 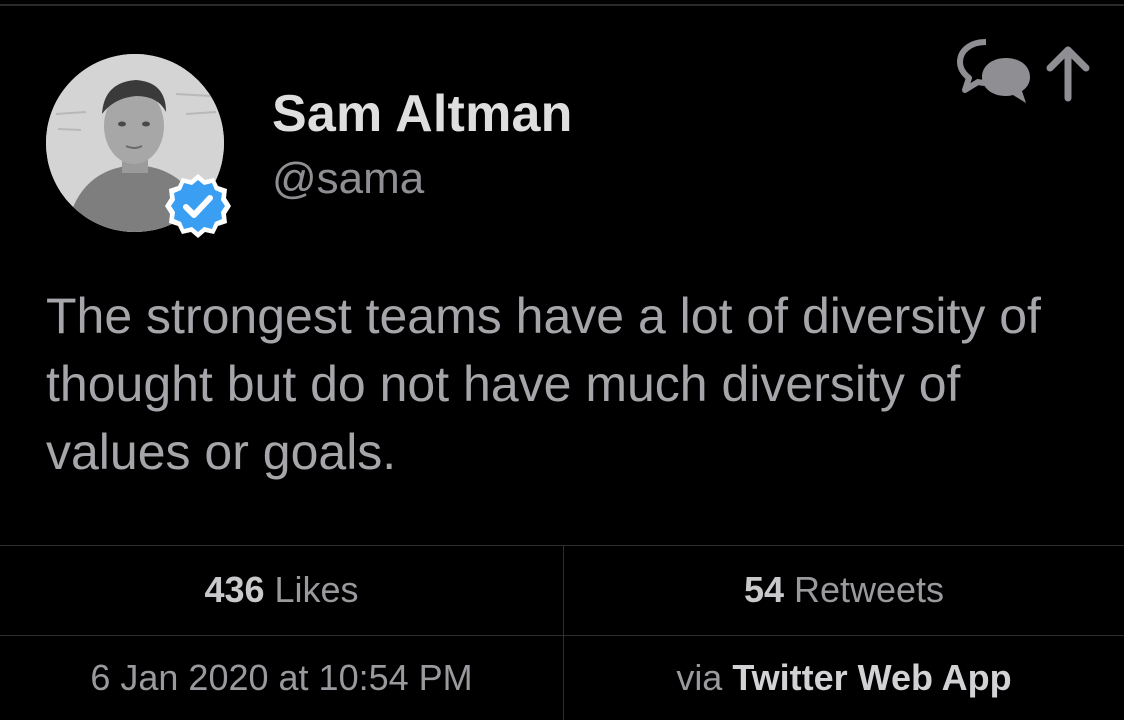 I want to click on share-arrow-up-icon, so click(x=1068, y=74).